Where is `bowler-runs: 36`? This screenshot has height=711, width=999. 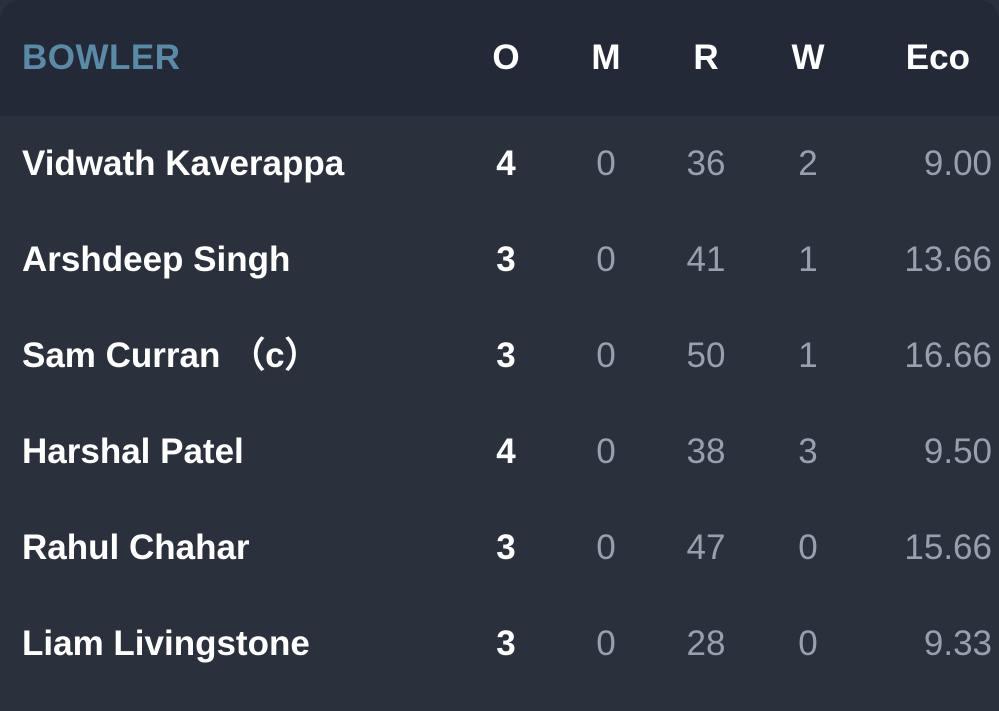
bowler-runs: 36 is located at coordinates (706, 163).